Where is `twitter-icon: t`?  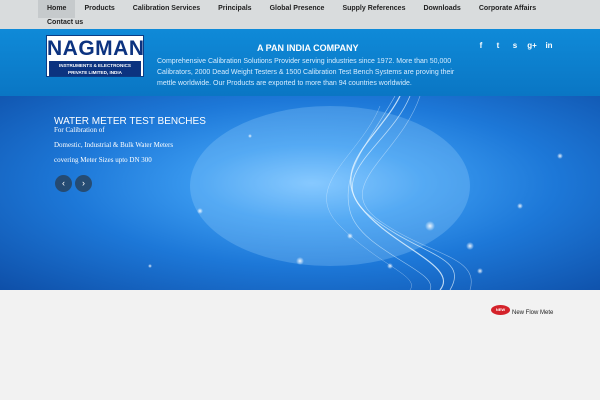
twitter-icon: t is located at coordinates (498, 46).